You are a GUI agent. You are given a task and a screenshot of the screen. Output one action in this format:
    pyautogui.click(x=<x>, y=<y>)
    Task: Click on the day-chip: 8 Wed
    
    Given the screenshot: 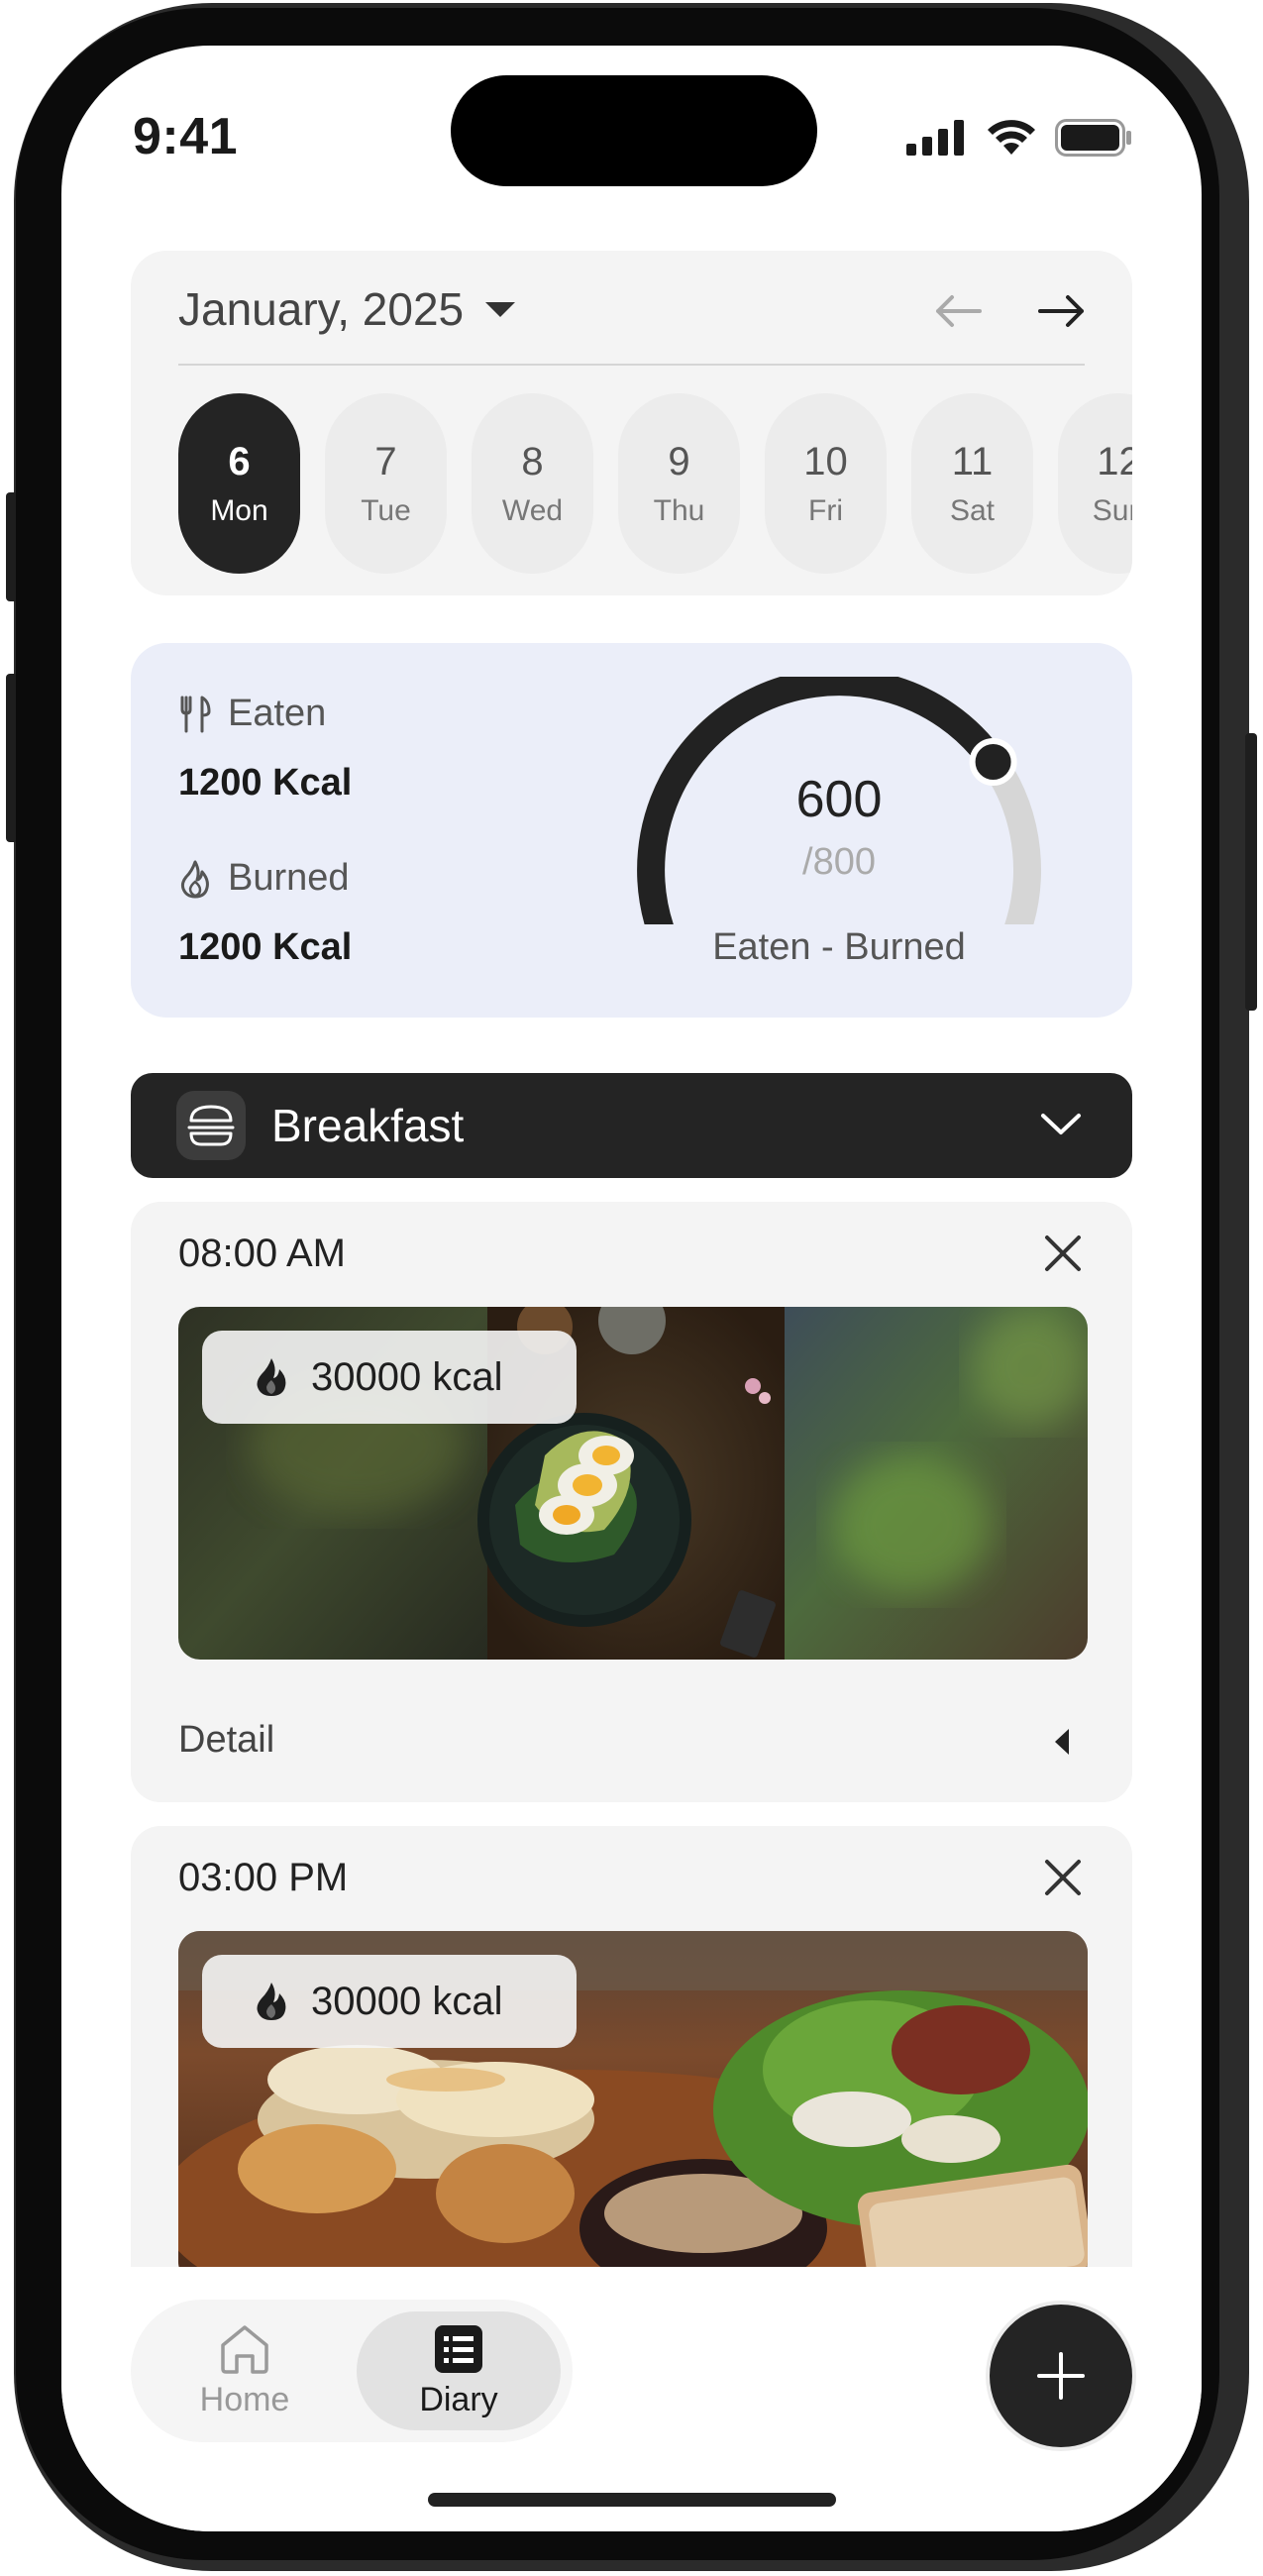 What is the action you would take?
    pyautogui.click(x=532, y=483)
    